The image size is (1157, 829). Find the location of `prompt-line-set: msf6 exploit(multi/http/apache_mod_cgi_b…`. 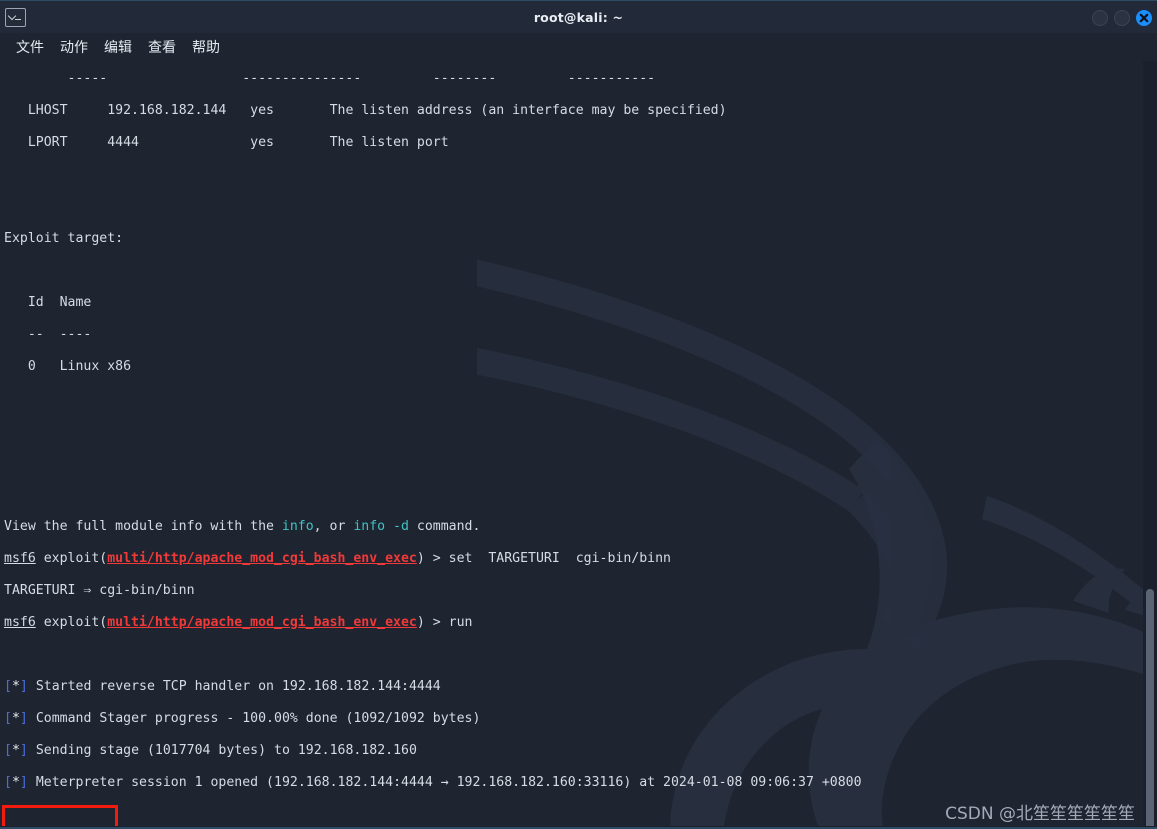

prompt-line-set: msf6 exploit(multi/http/apache_mod_cgi_b… is located at coordinates (433, 559).